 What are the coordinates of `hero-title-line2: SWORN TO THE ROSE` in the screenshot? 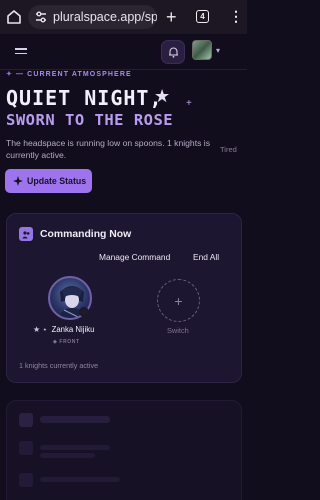 It's located at (90, 120).